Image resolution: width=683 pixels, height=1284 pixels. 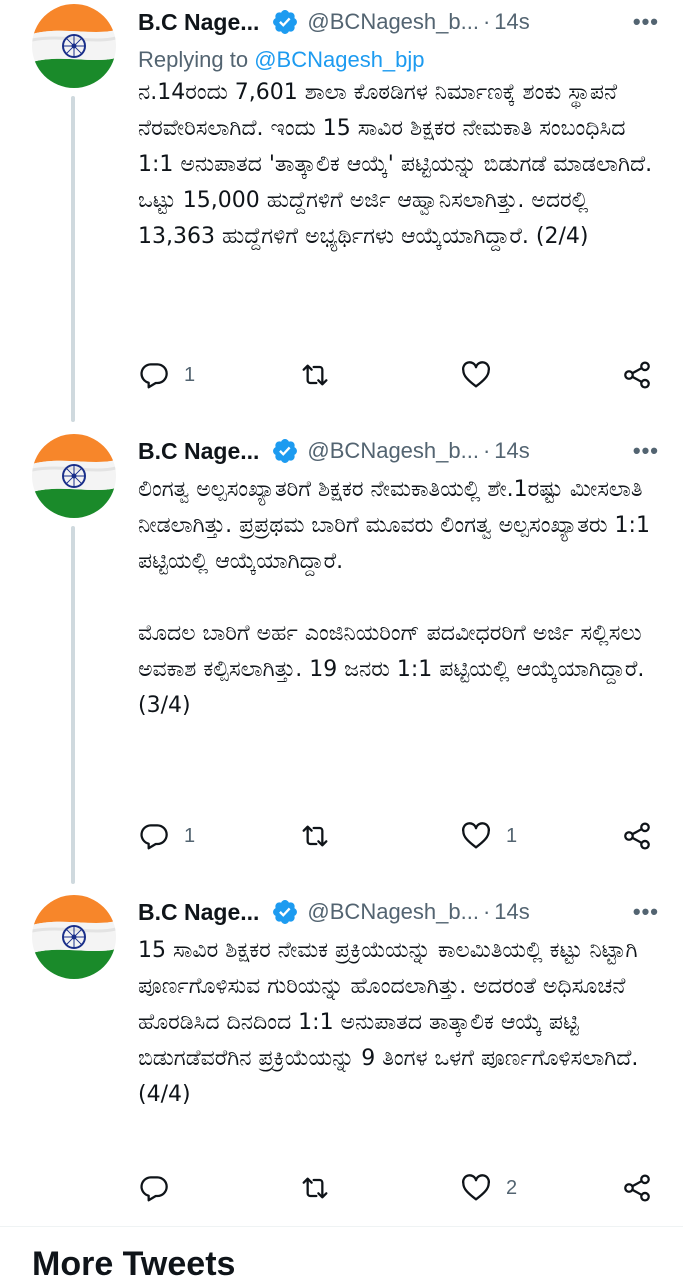 I want to click on like-count: 2, so click(x=512, y=1187).